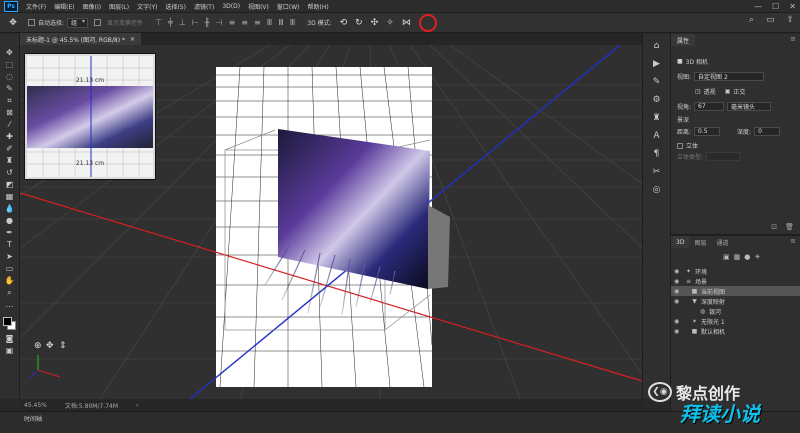 The image size is (800, 433). Describe the element at coordinates (10, 137) in the screenshot. I see `healing-tool-icon: ✚` at that location.